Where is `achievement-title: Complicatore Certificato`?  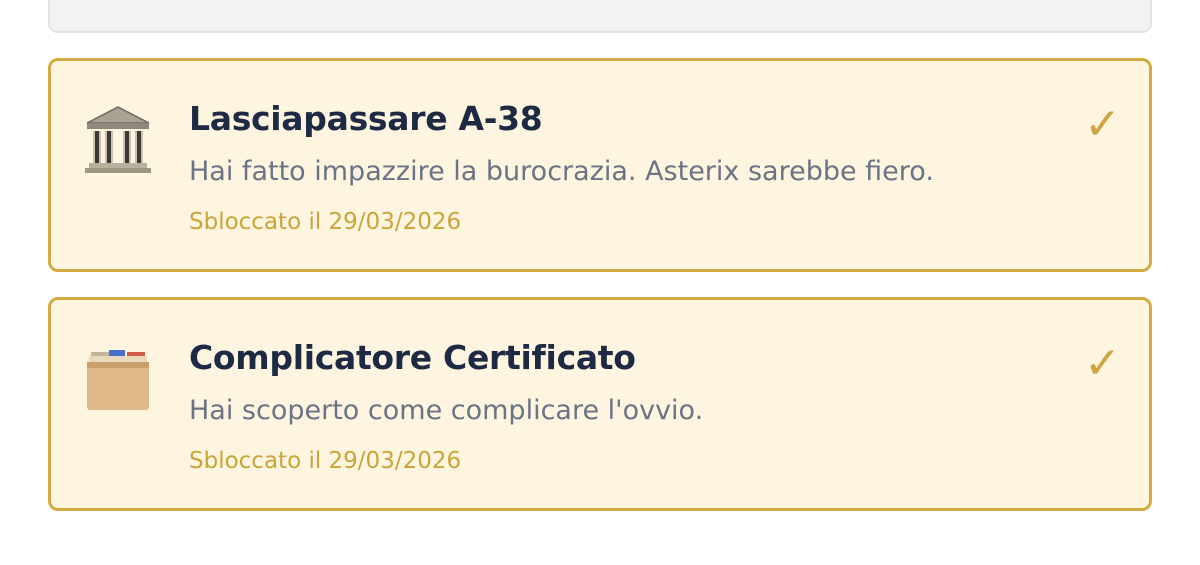 achievement-title: Complicatore Certificato is located at coordinates (412, 357).